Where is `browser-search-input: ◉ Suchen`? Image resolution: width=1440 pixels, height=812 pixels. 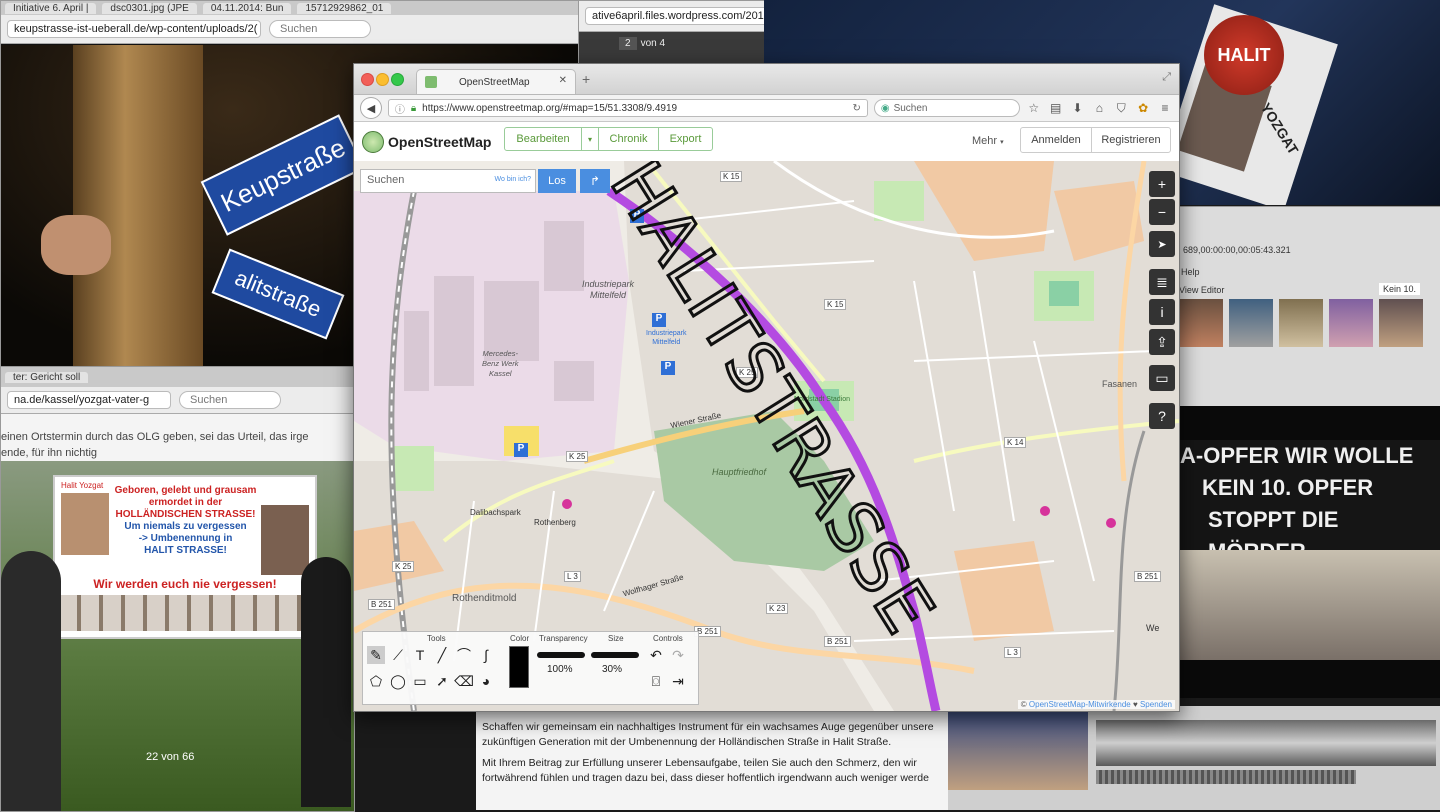 browser-search-input: ◉ Suchen is located at coordinates (946, 108).